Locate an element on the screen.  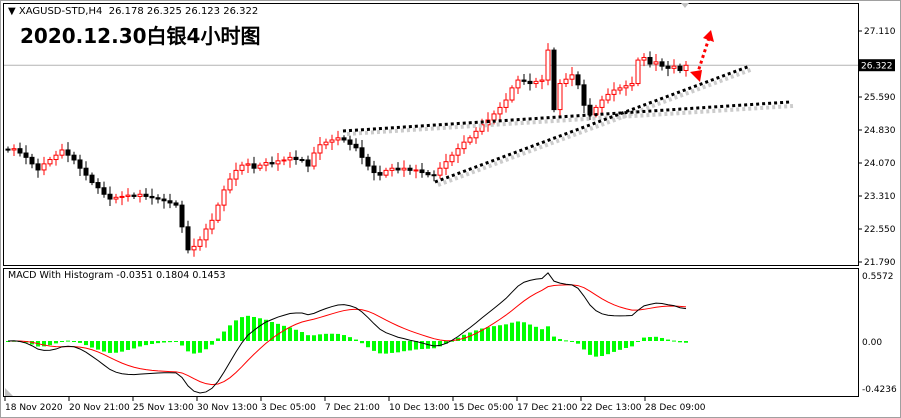
y-tick-label: 24.830 is located at coordinates (880, 131).